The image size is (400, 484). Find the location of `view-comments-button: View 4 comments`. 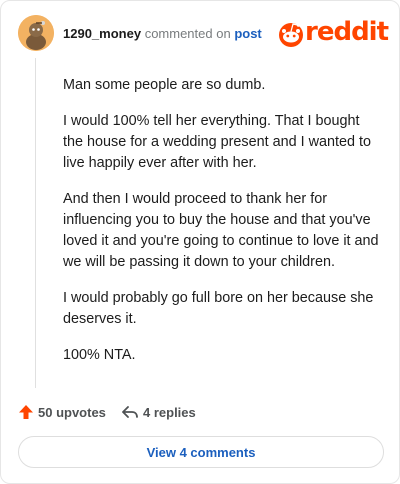

view-comments-button: View 4 comments is located at coordinates (201, 452).